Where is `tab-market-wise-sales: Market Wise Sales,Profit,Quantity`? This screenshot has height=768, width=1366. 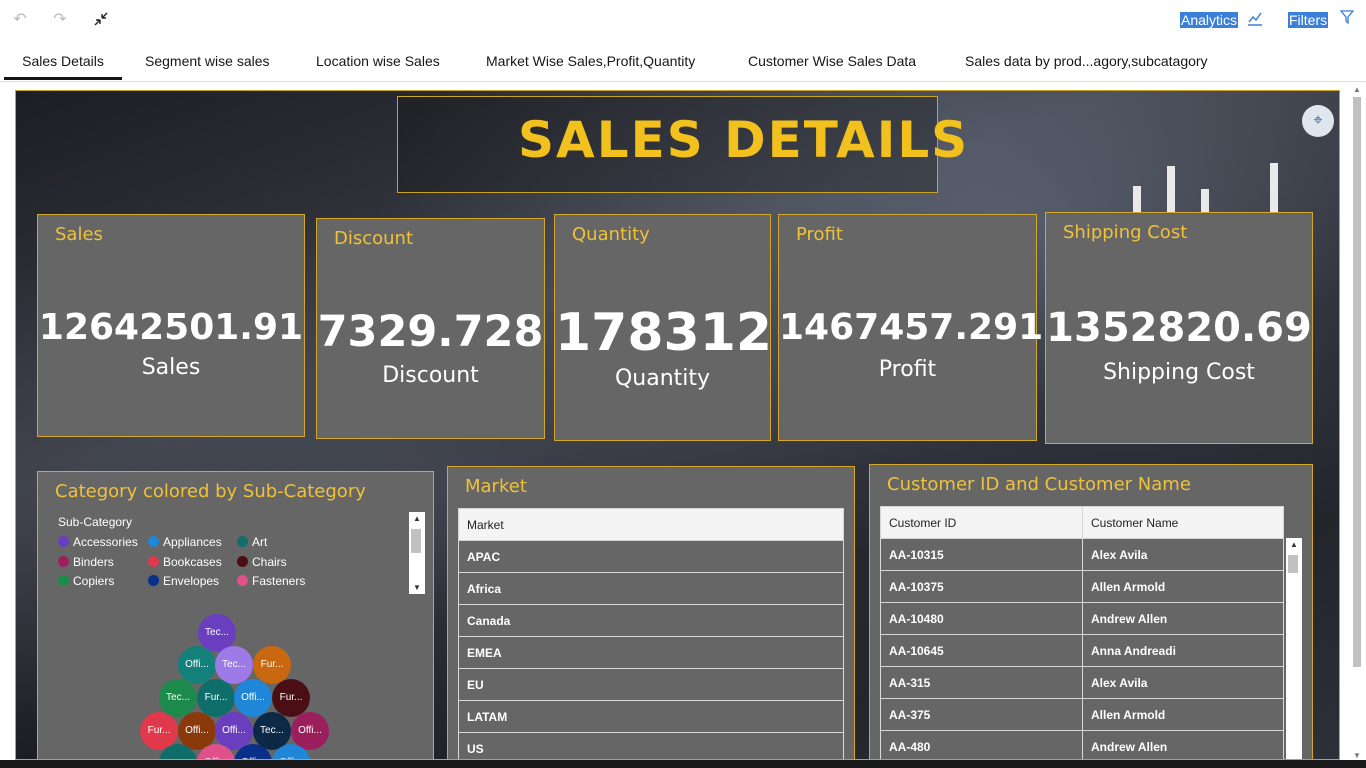
tab-market-wise-sales: Market Wise Sales,Profit,Quantity is located at coordinates (590, 61).